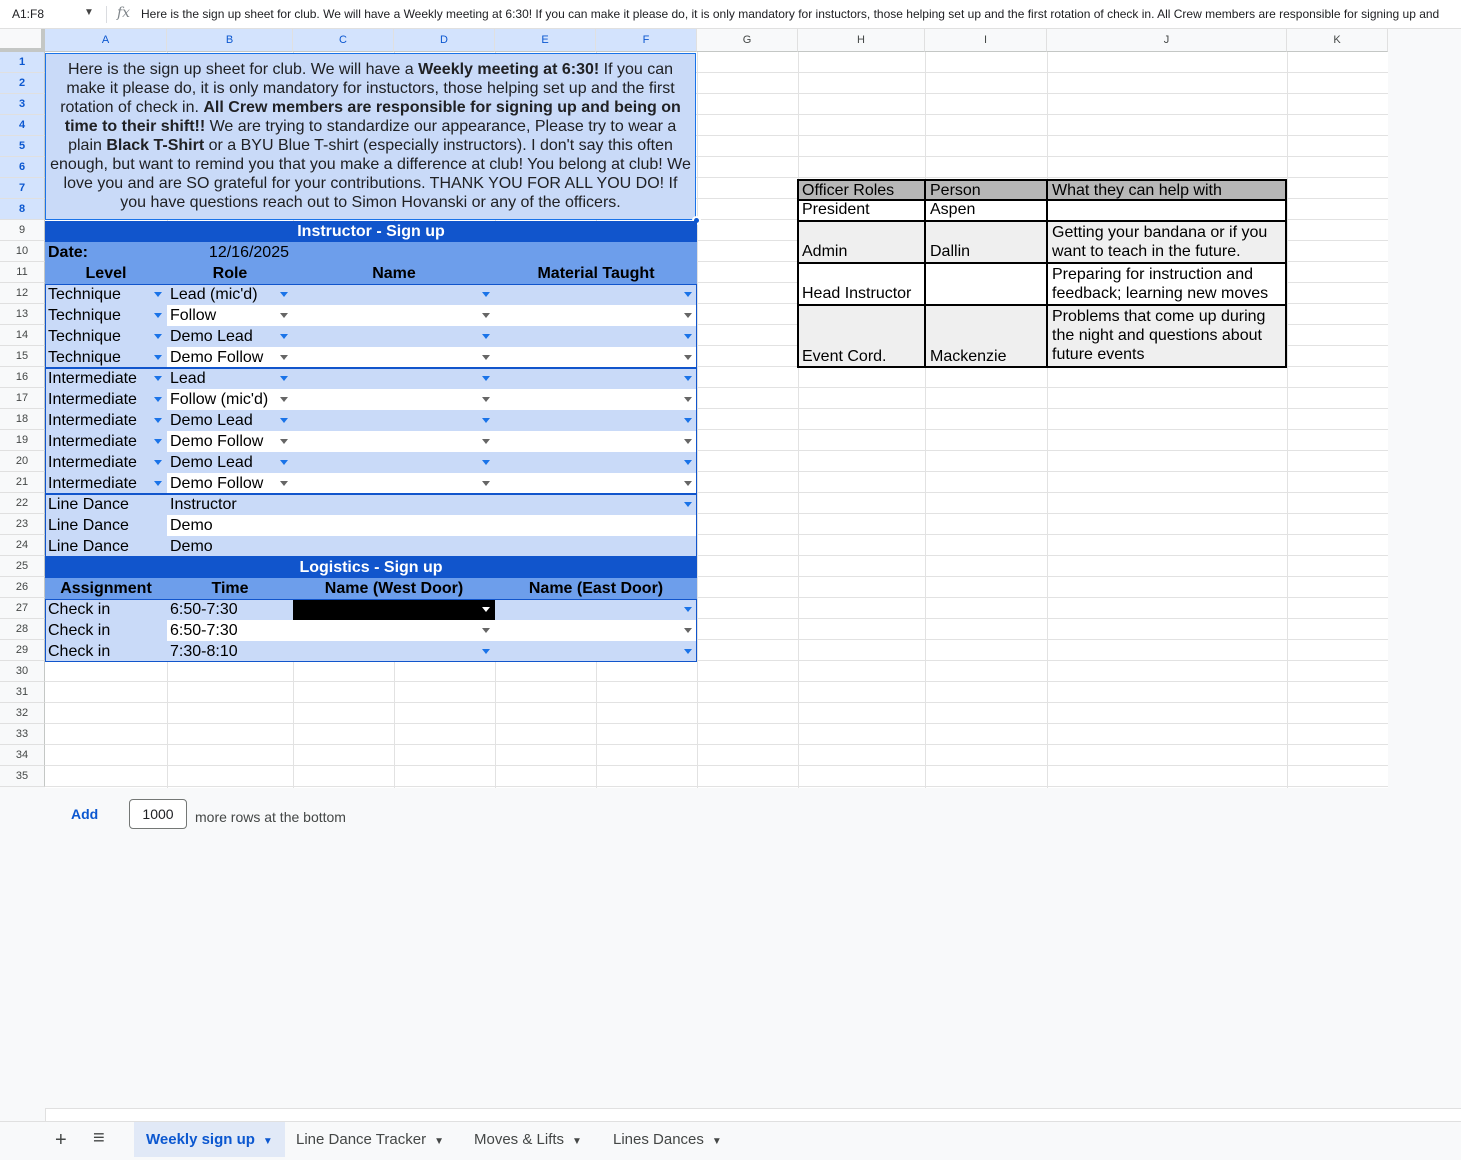 The image size is (1461, 1160). Describe the element at coordinates (230, 357) in the screenshot. I see `role-cell: Demo Follow` at that location.